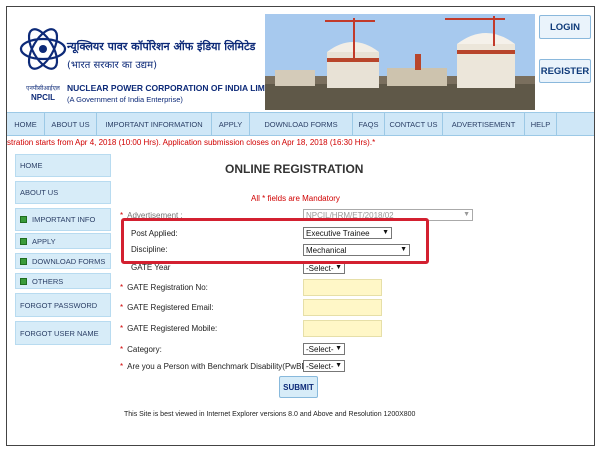 The width and height of the screenshot is (600, 450). Describe the element at coordinates (39, 192) in the screenshot. I see `sidebar-item-label: ABOUT US` at that location.